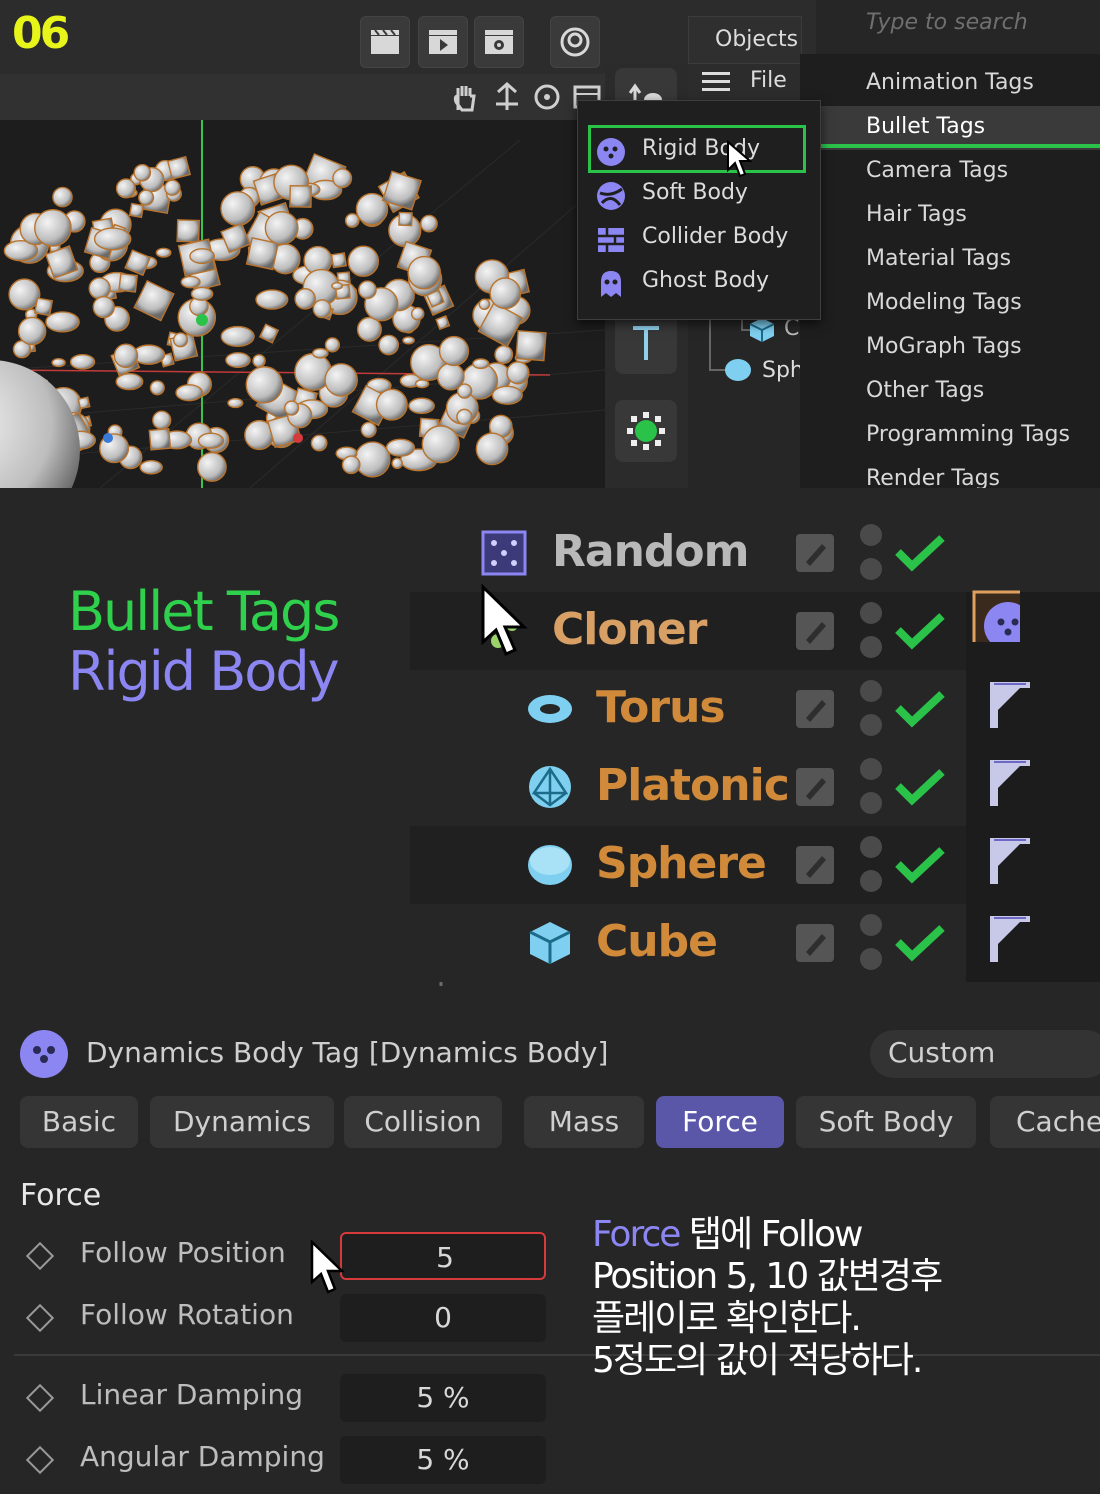  I want to click on tag-category-item: Hair Tags, so click(950, 216).